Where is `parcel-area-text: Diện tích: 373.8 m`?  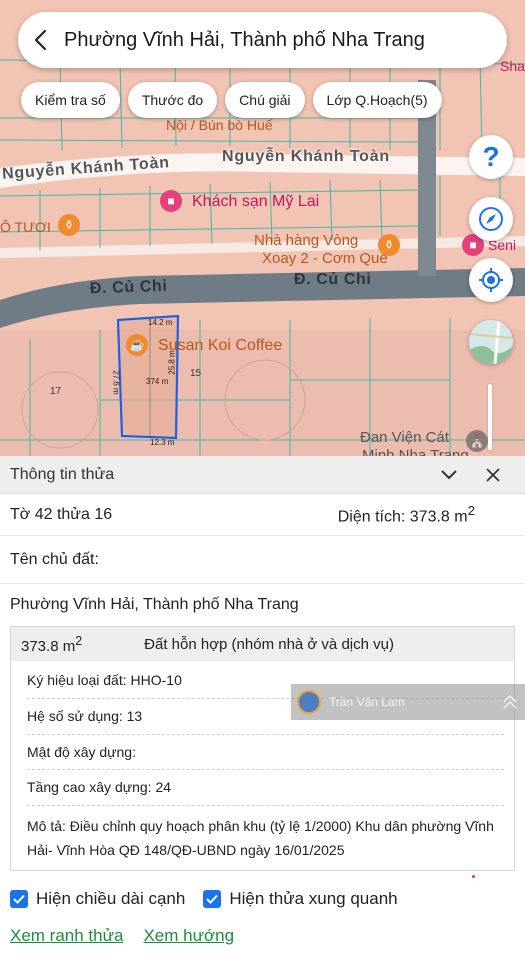
parcel-area-text: Diện tích: 373.8 m is located at coordinates (402, 517).